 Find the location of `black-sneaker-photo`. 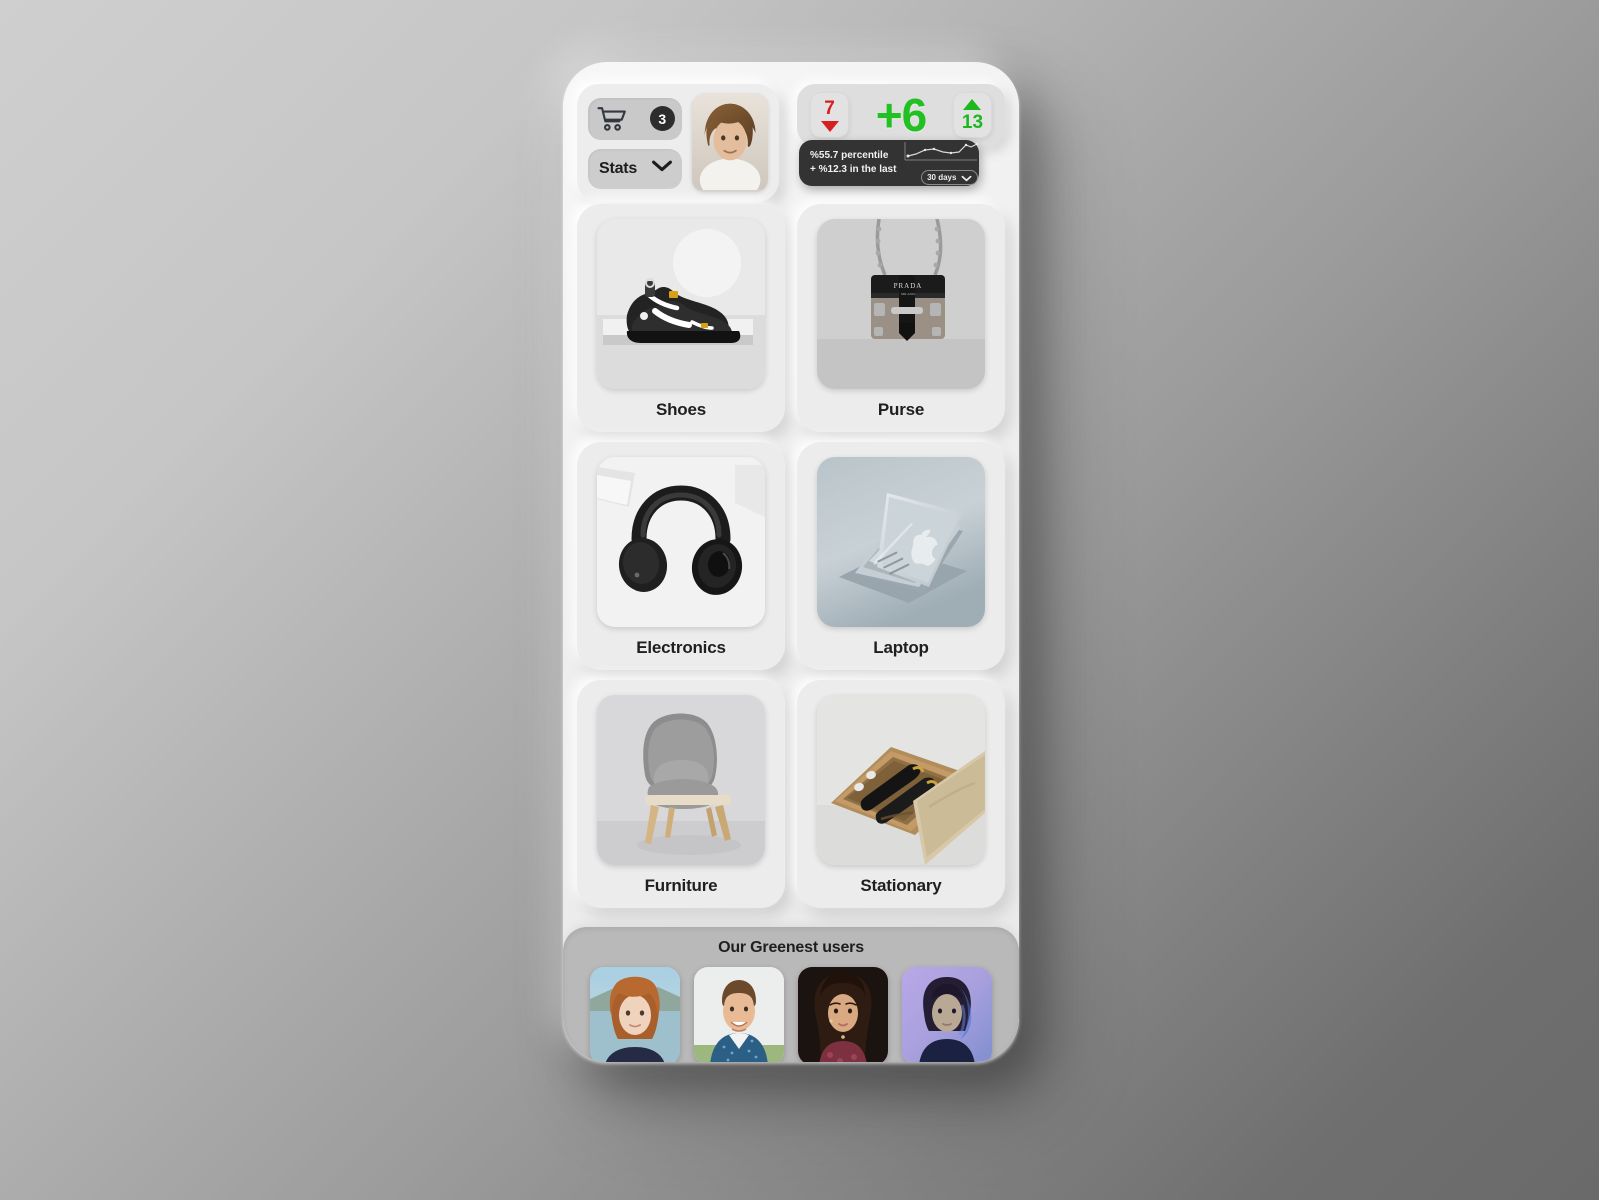

black-sneaker-photo is located at coordinates (681, 304).